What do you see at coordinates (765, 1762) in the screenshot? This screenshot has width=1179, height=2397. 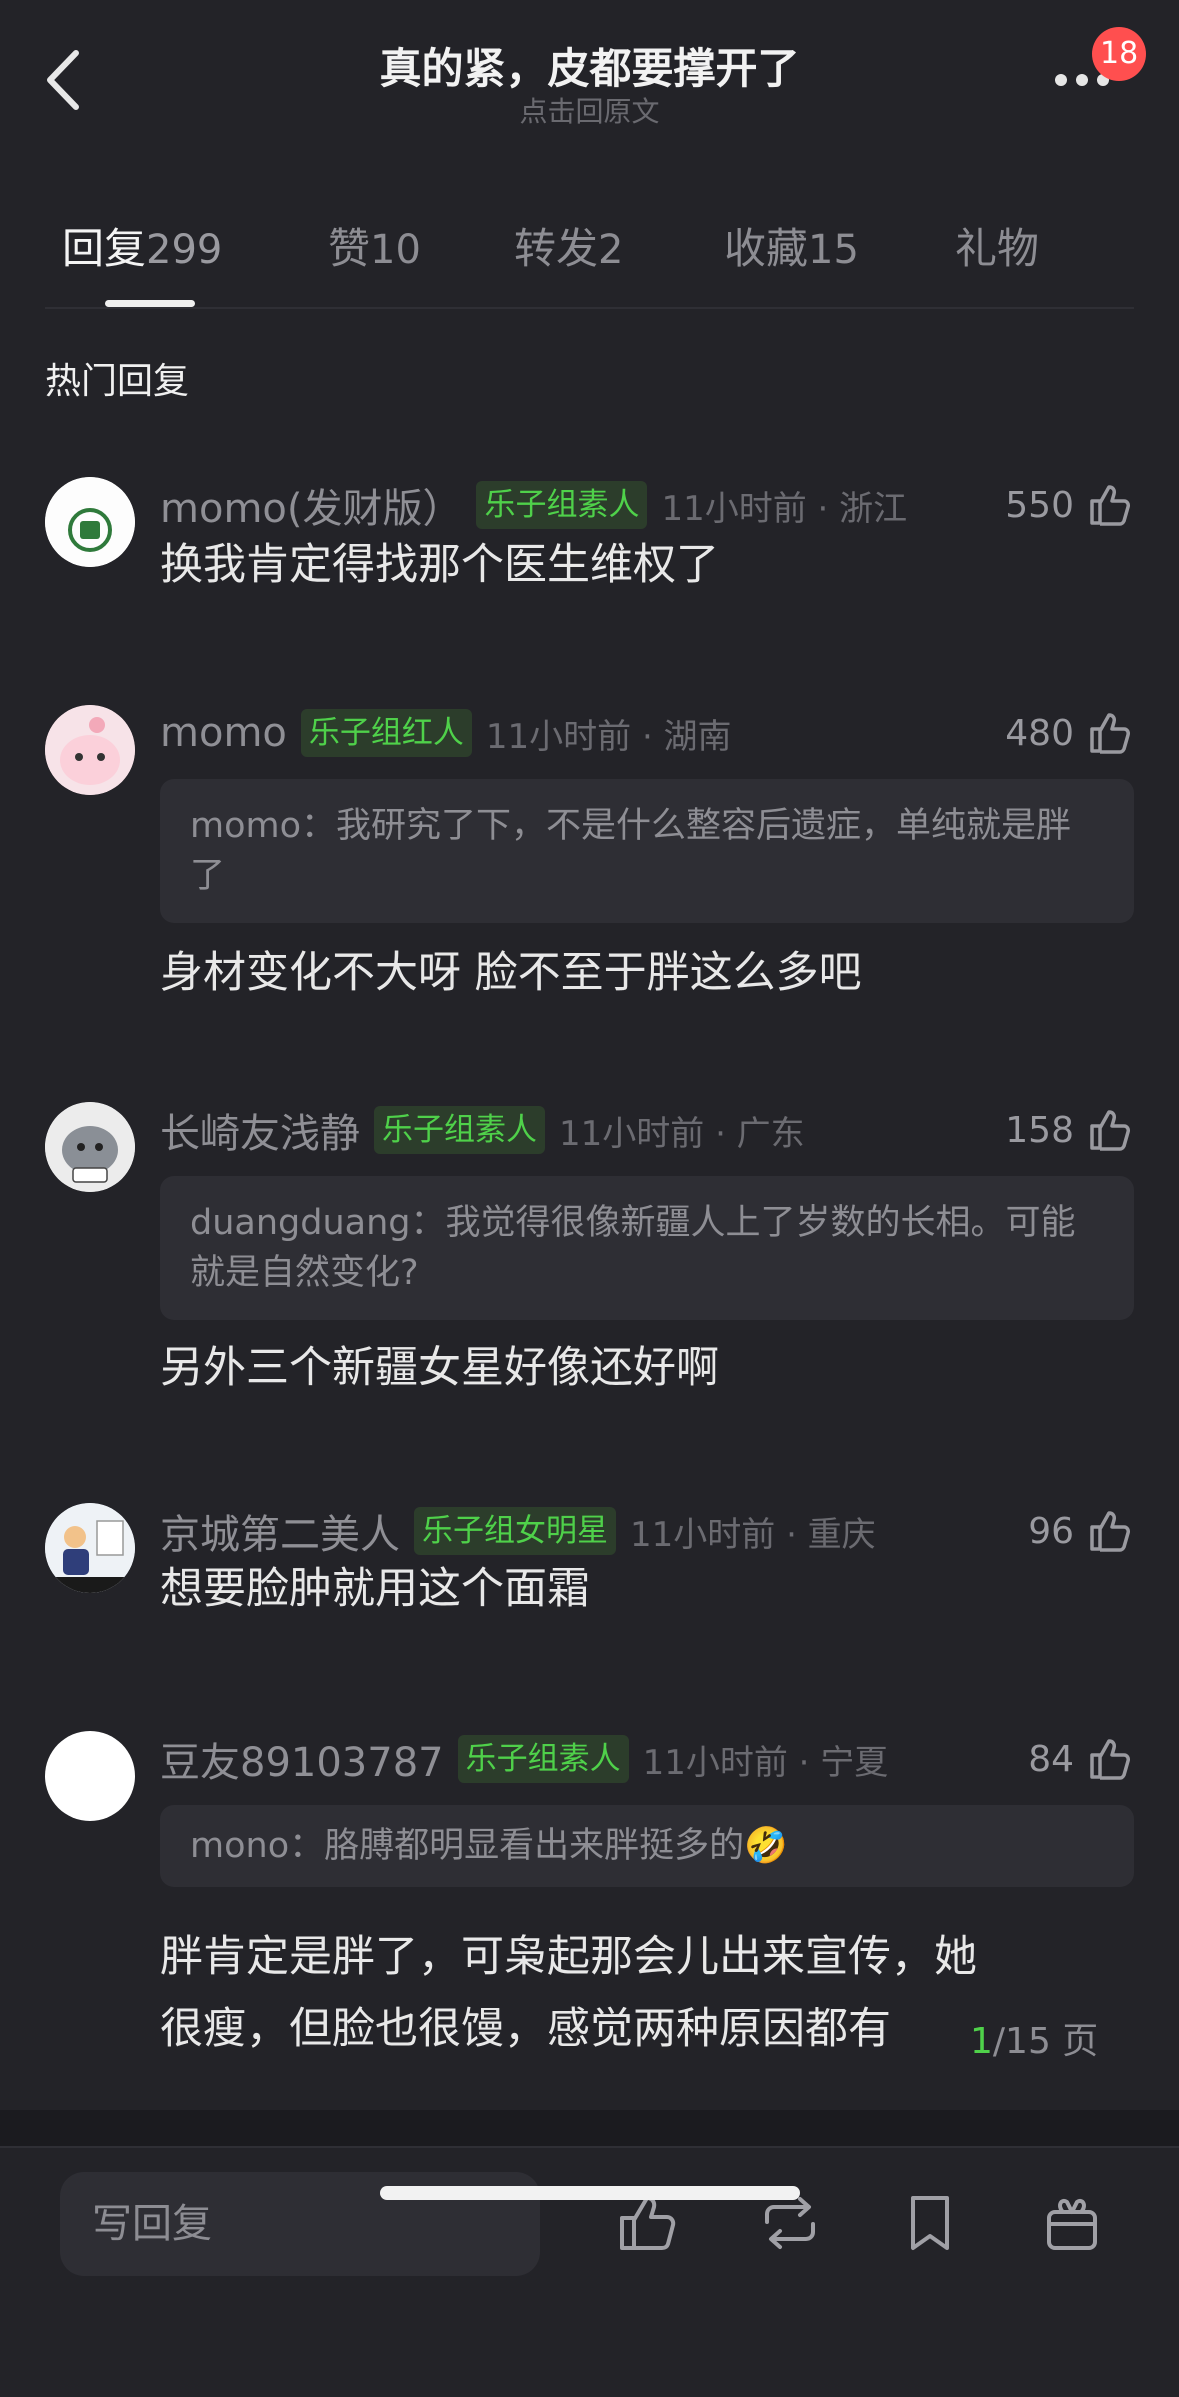 I see `timestamp-location: 11小时前 · 宁夏` at bounding box center [765, 1762].